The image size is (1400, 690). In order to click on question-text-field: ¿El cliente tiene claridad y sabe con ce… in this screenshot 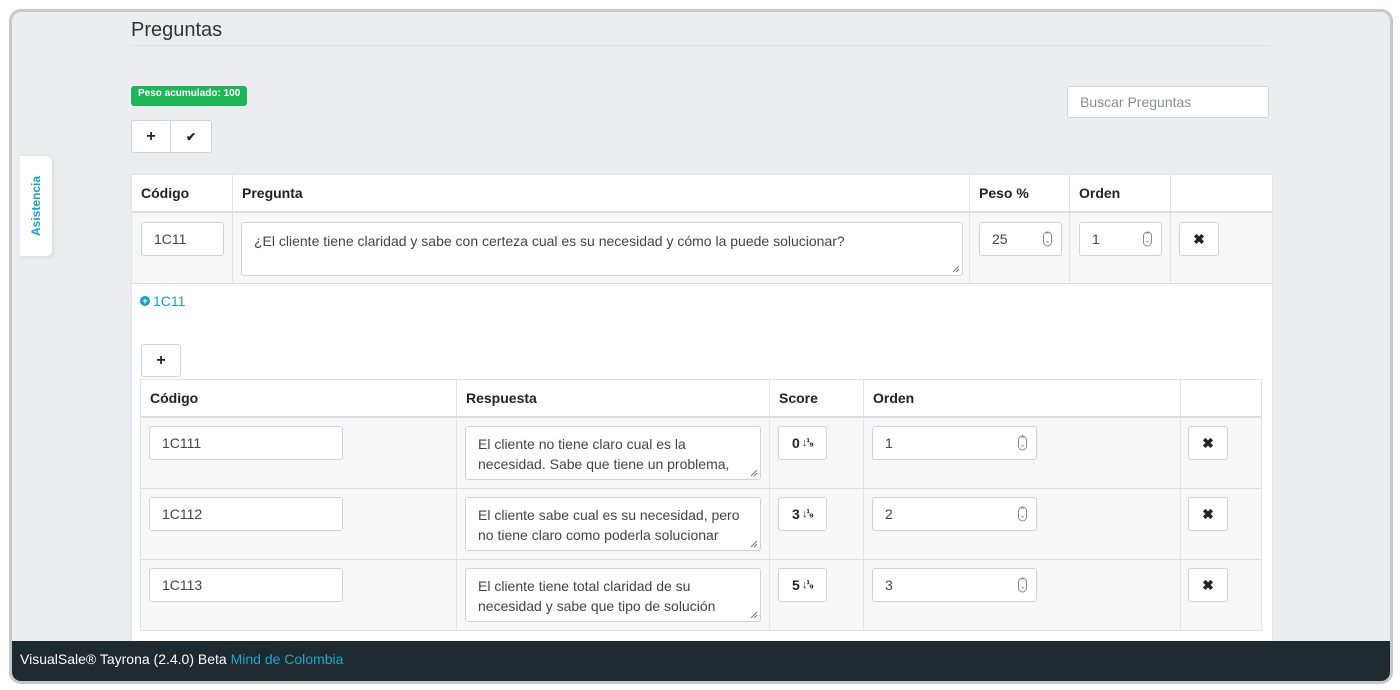, I will do `click(602, 249)`.